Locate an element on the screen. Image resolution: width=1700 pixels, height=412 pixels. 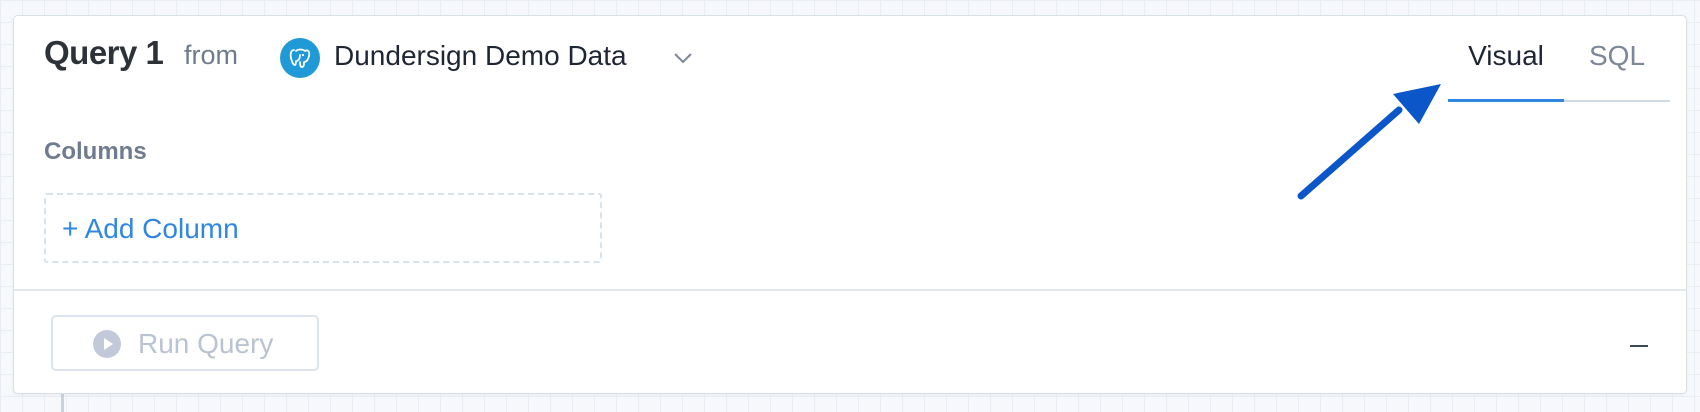
tab-visual: Visual is located at coordinates (1506, 68).